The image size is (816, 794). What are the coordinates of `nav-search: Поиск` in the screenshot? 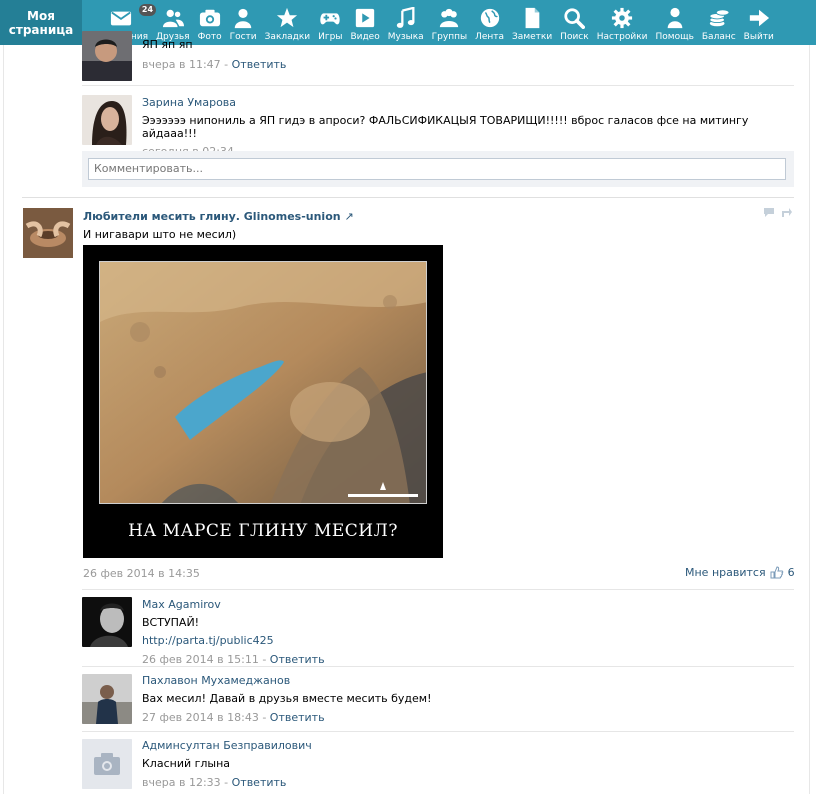 It's located at (574, 22).